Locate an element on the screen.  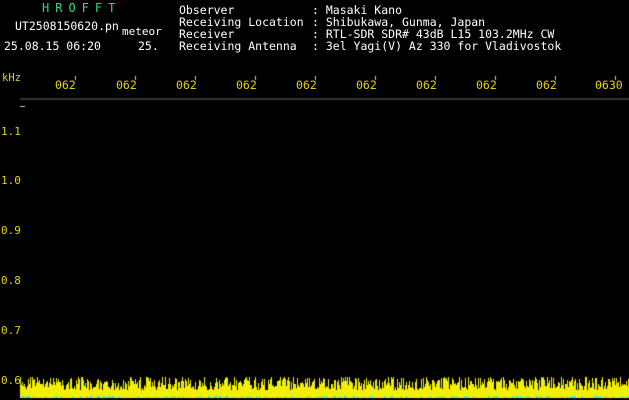
y-tick-label: 0.9 is located at coordinates (11, 230).